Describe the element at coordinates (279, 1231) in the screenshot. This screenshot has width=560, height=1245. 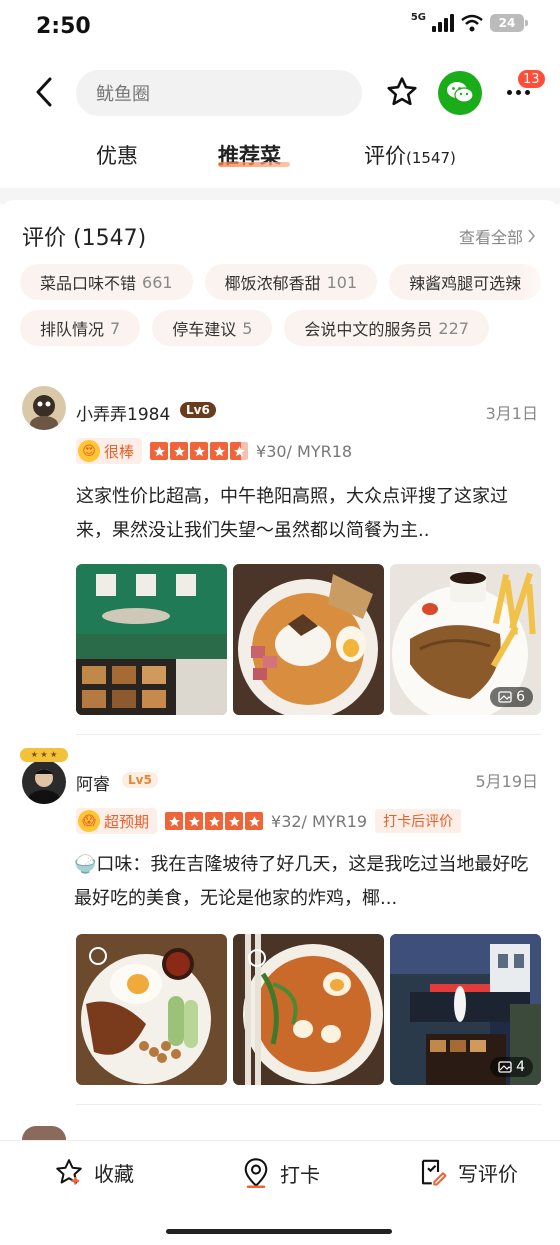
I see `home-indicator` at that location.